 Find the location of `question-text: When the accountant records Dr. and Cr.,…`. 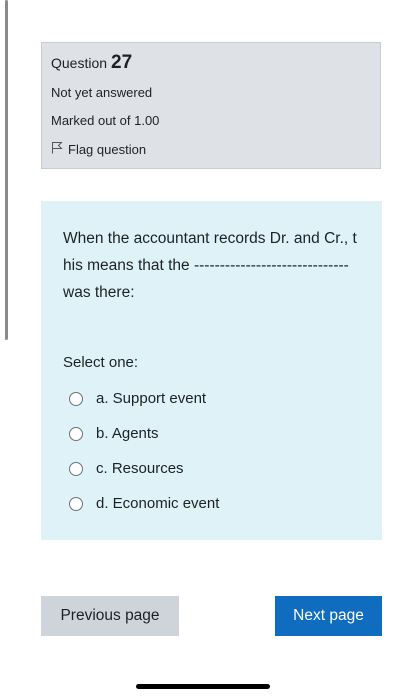

question-text: When the accountant records Dr. and Cr.,… is located at coordinates (210, 265).